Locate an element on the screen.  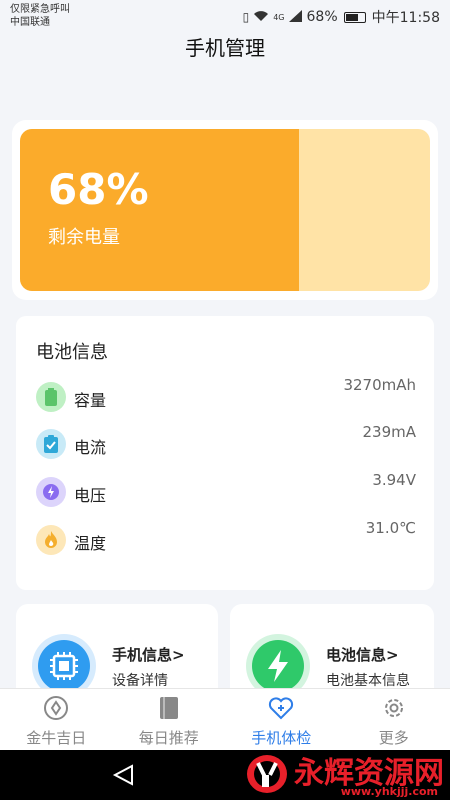
carrier-line-emergency: 仅限紧急呼叫 is located at coordinates (40, 9).